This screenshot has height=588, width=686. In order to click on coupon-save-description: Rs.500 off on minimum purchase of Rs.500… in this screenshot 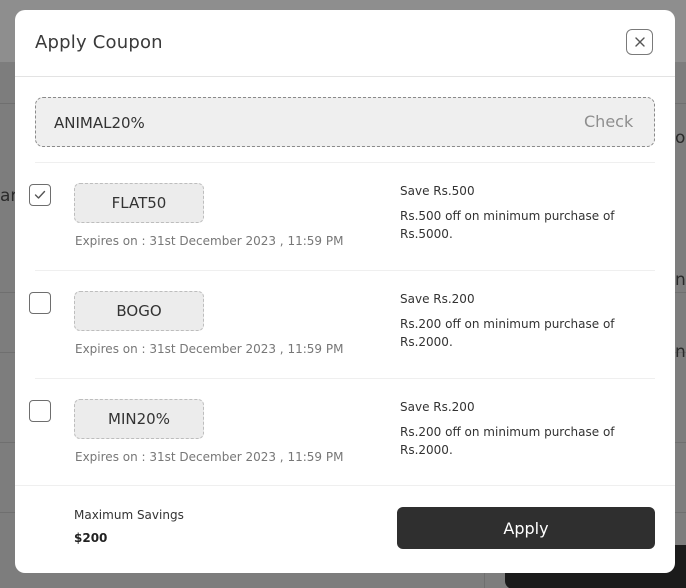, I will do `click(507, 225)`.